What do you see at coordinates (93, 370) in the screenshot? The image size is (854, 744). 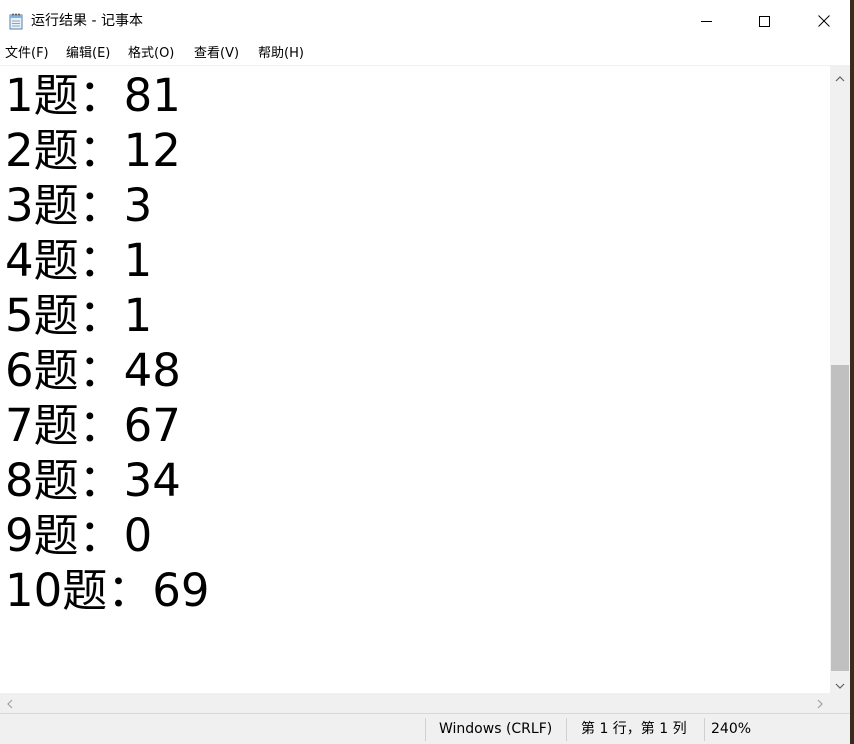 I see `text-line: 6题：48` at bounding box center [93, 370].